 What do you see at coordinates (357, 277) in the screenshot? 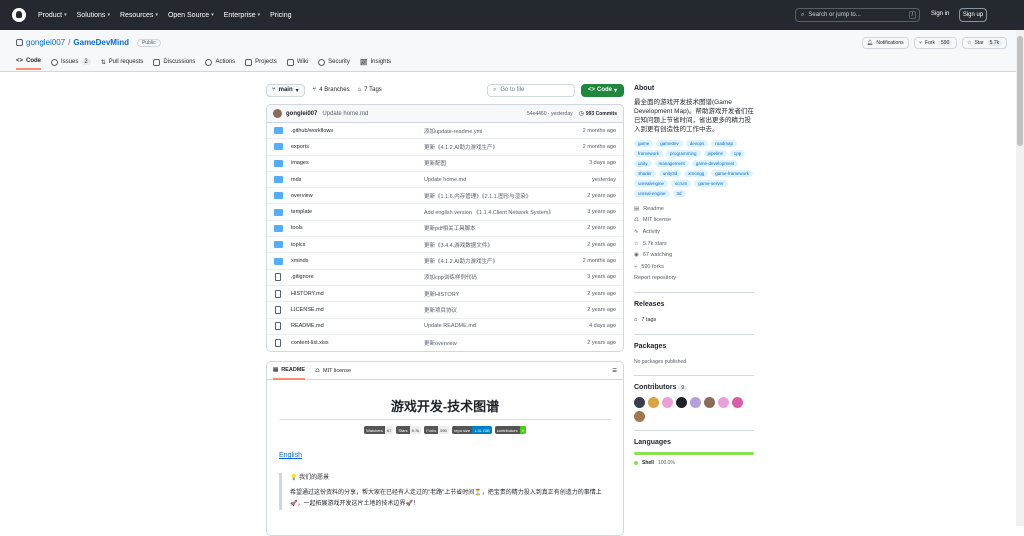
I see `file-name: .gitignore` at bounding box center [357, 277].